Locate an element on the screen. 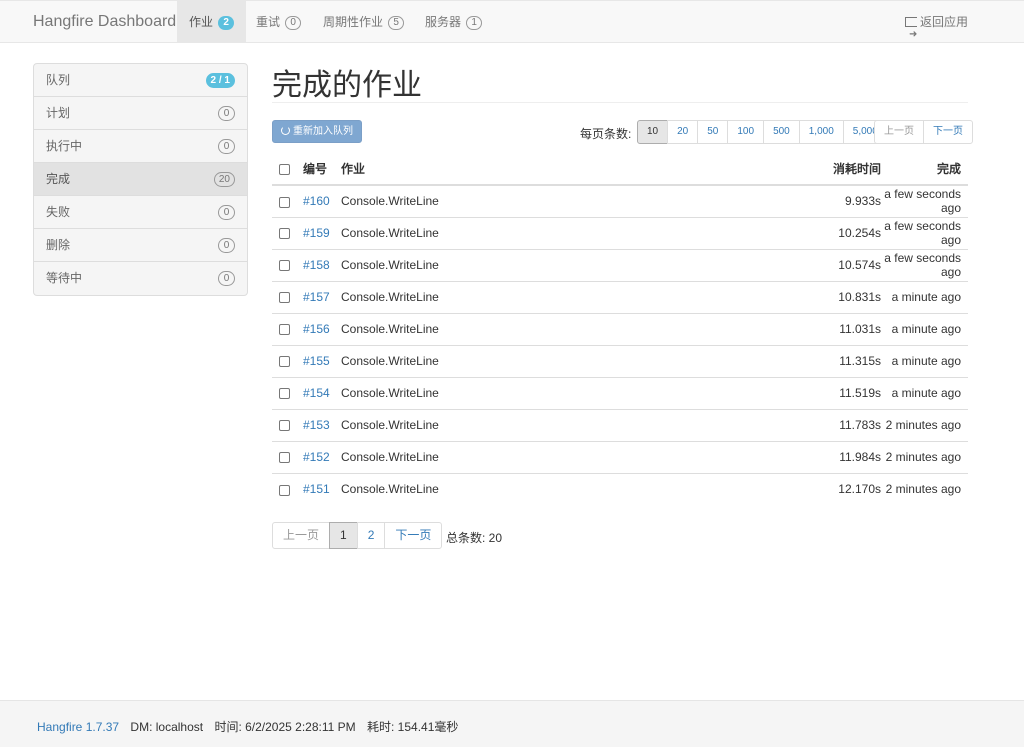  job-id-link: #157 is located at coordinates (316, 297).